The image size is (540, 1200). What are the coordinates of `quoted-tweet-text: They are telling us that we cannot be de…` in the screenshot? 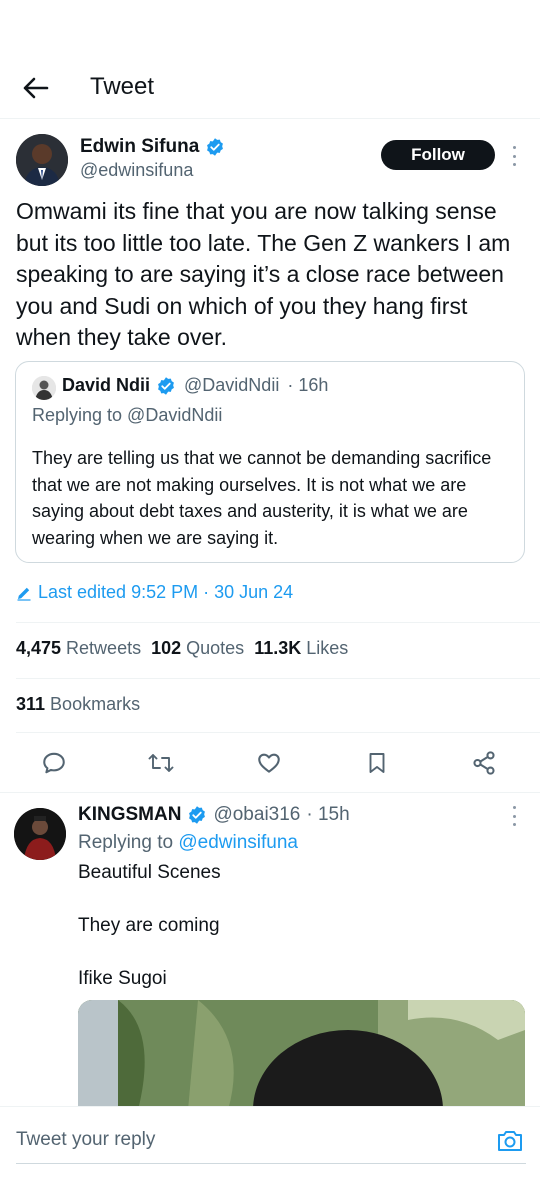 It's located at (262, 498).